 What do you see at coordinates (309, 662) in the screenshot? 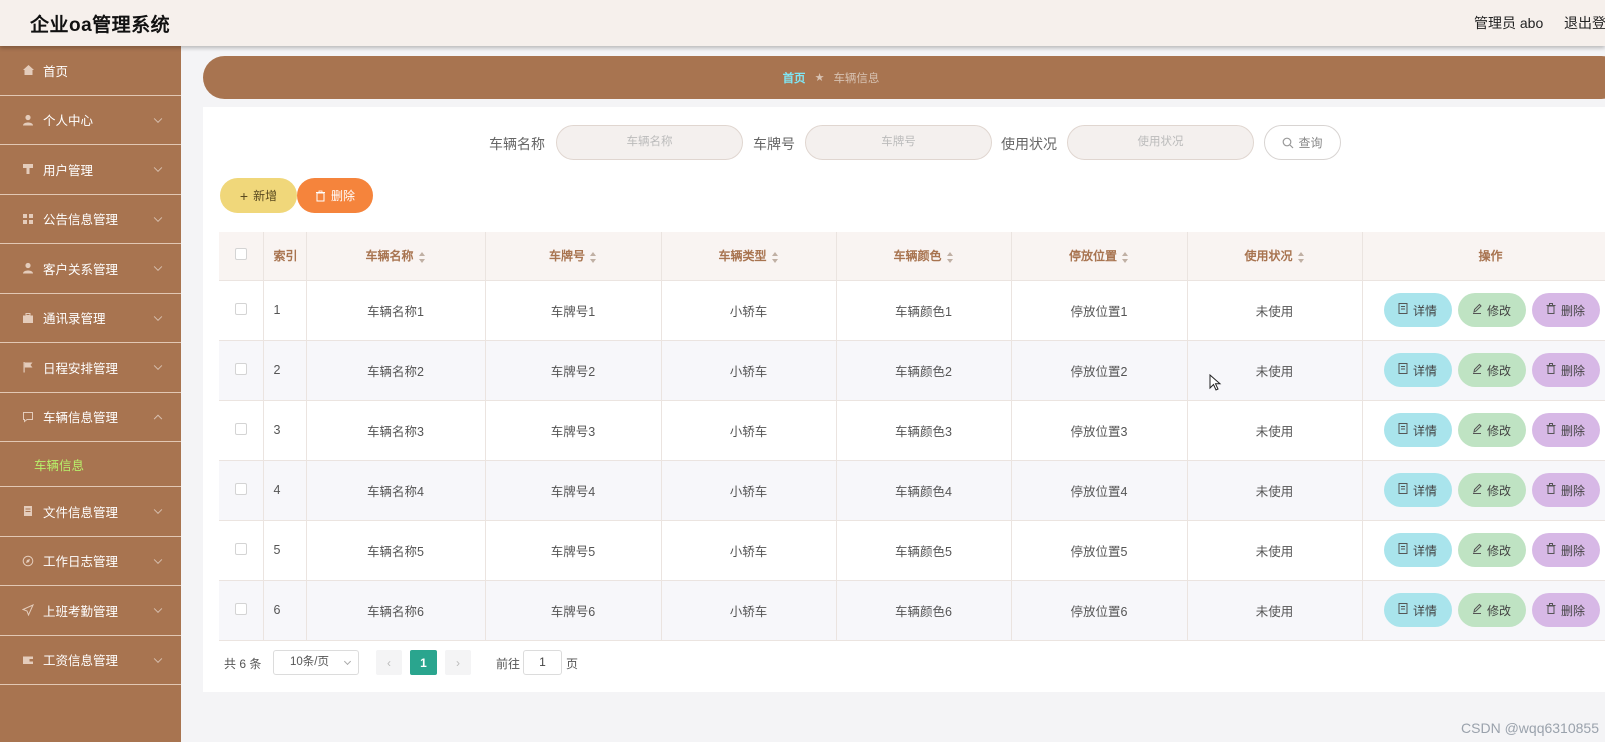
I see `page-size-value: 10条/页` at bounding box center [309, 662].